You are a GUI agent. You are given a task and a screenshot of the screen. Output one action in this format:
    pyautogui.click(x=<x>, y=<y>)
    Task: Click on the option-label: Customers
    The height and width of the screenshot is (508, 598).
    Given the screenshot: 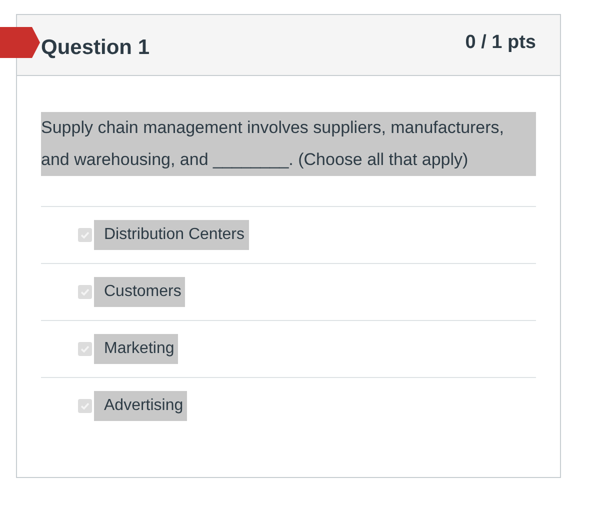 What is the action you would take?
    pyautogui.click(x=140, y=292)
    